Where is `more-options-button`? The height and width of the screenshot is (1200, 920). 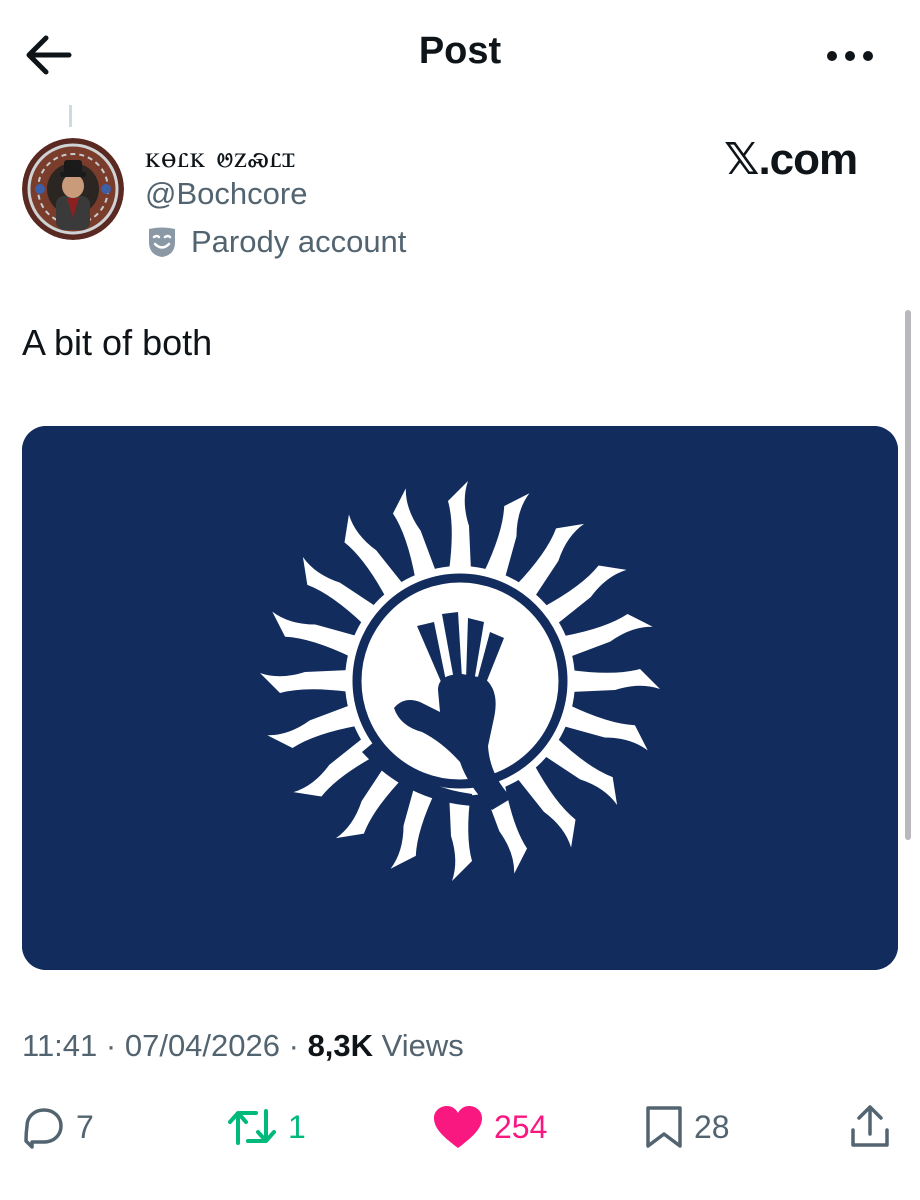 more-options-button is located at coordinates (850, 56).